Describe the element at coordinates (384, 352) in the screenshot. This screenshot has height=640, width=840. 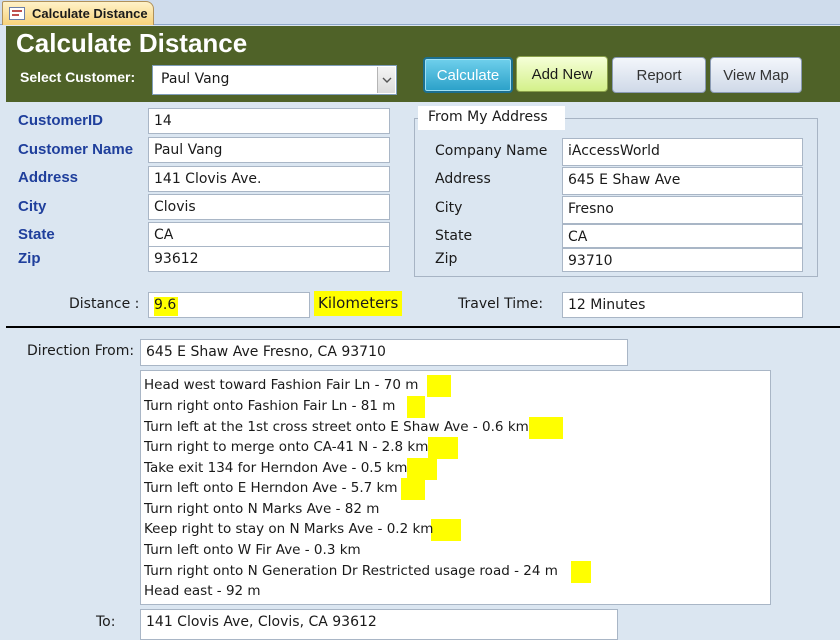
I see `direction-from-field: 645 E Shaw Ave Fresno, CA 93710` at that location.